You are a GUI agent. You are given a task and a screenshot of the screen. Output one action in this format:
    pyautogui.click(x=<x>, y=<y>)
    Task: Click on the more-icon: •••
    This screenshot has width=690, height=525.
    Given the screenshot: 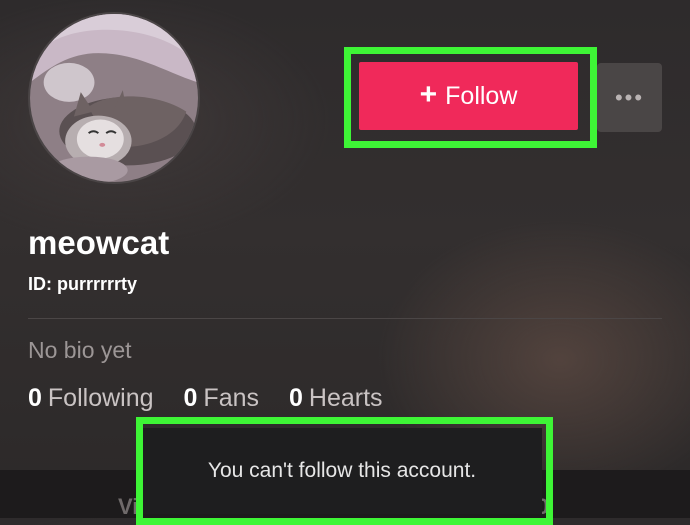 What is the action you would take?
    pyautogui.click(x=629, y=97)
    